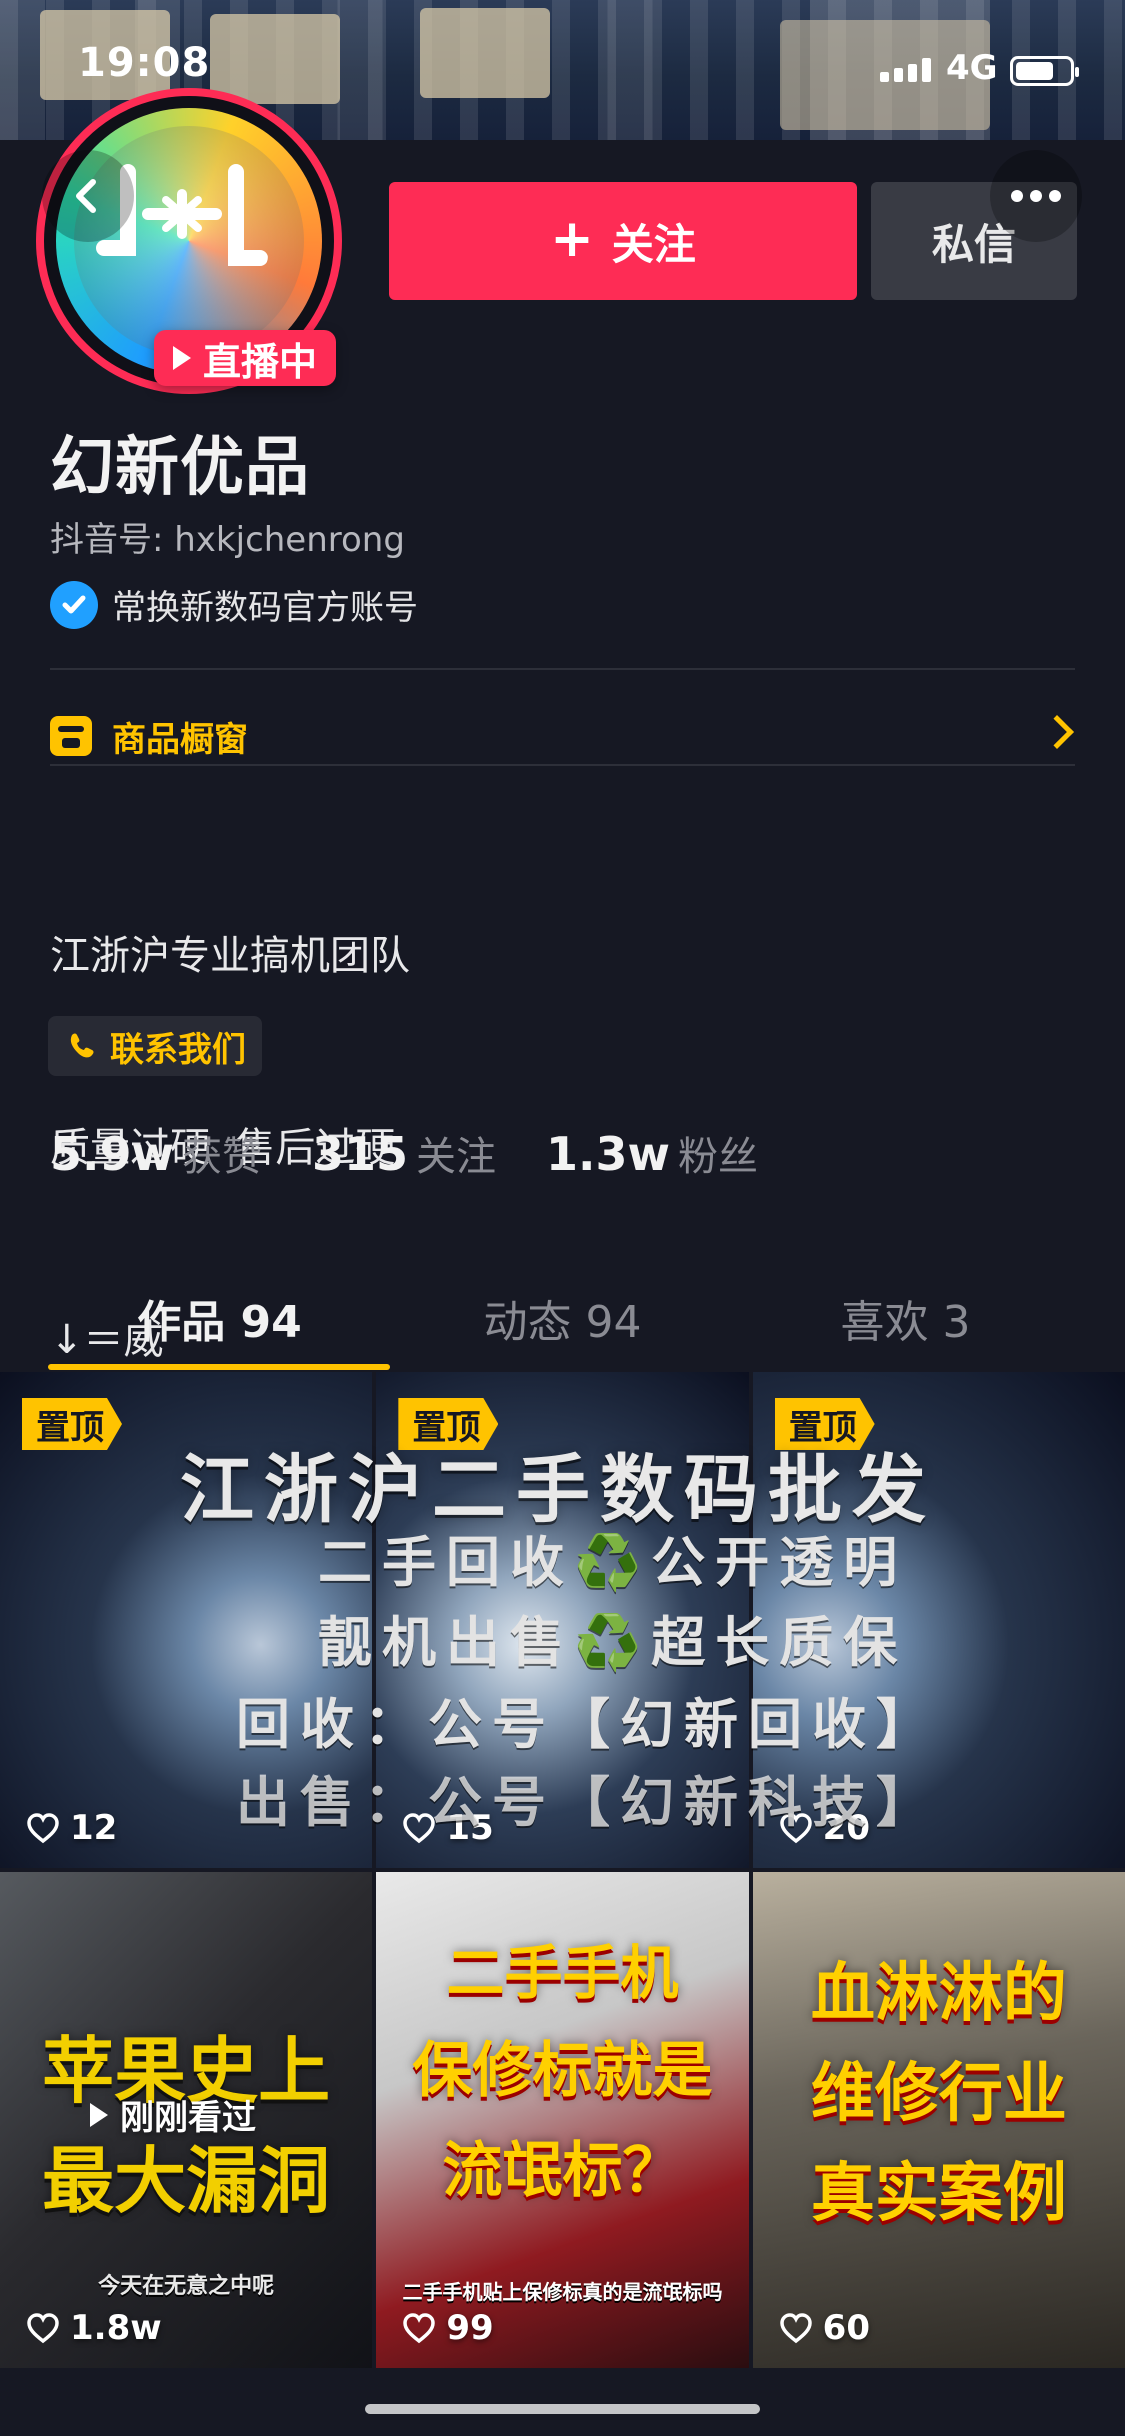 Image resolution: width=1125 pixels, height=2436 pixels. Describe the element at coordinates (219, 1367) in the screenshot. I see `active-tab-indicator` at that location.